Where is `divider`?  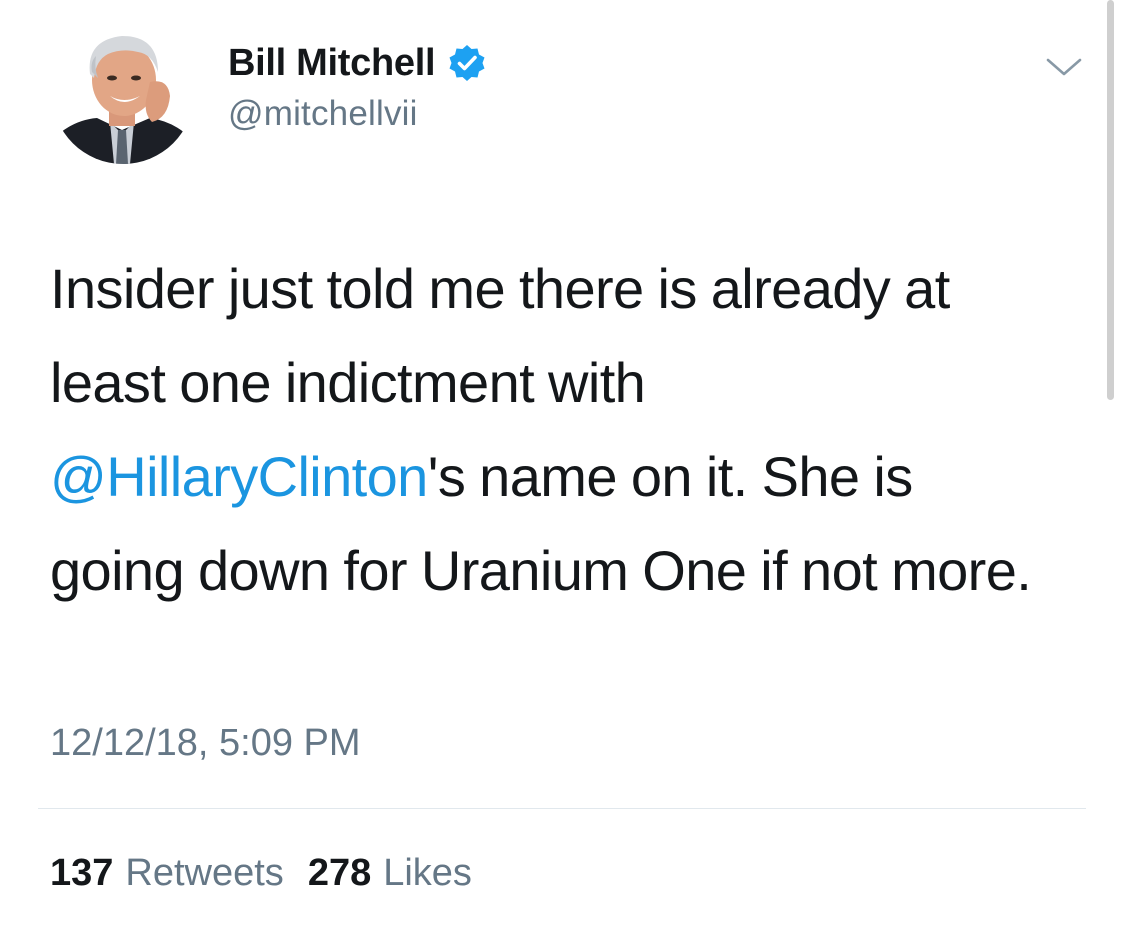 divider is located at coordinates (562, 808).